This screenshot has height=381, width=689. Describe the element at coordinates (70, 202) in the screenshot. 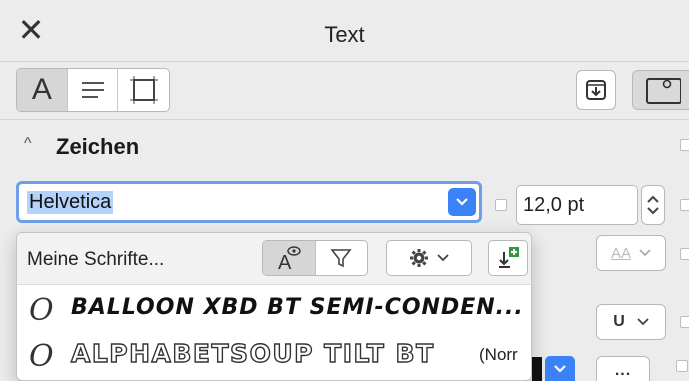

I see `font-family-value: Helvetica` at that location.